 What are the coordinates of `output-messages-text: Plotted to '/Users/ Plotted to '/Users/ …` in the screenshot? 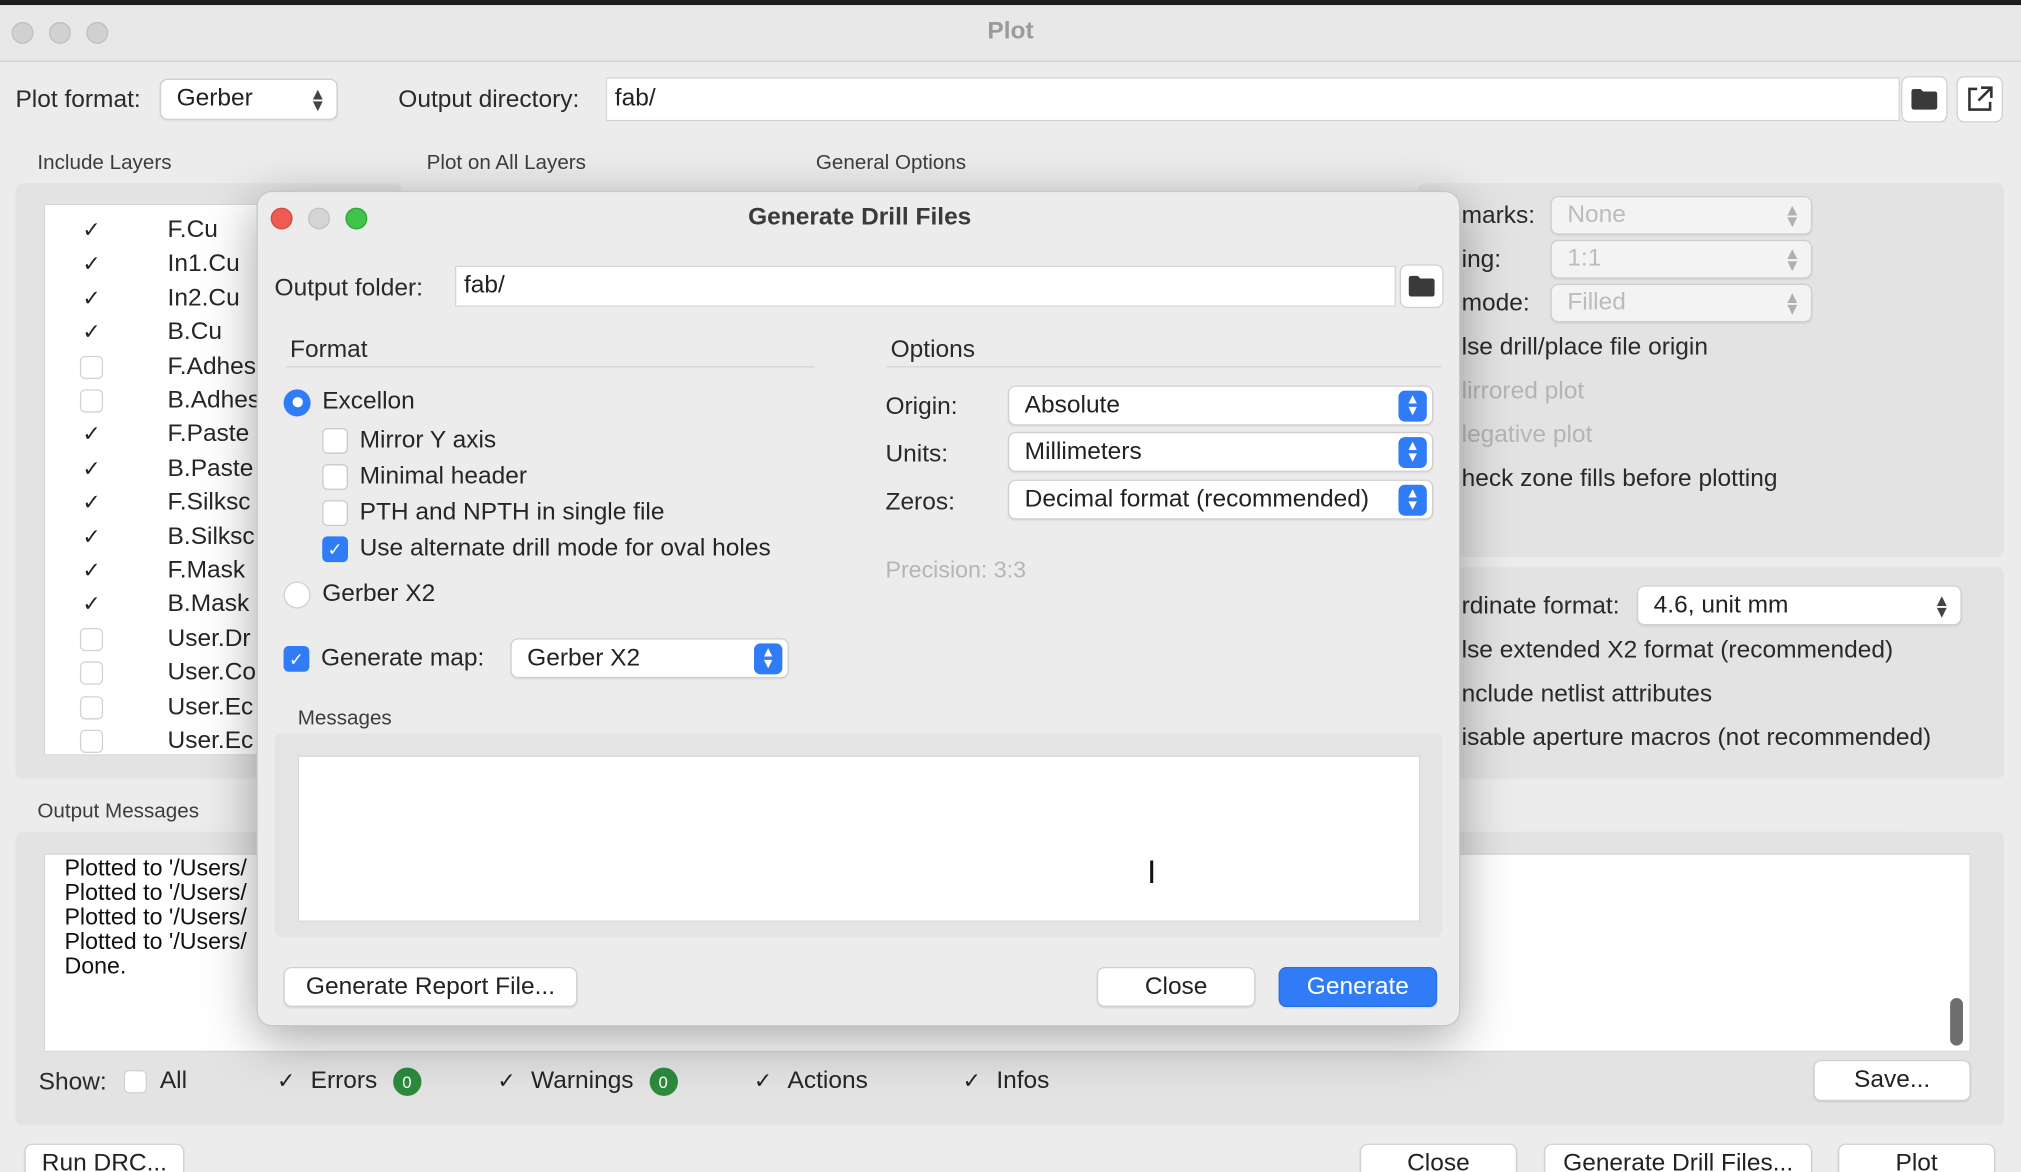 It's located at (155, 916).